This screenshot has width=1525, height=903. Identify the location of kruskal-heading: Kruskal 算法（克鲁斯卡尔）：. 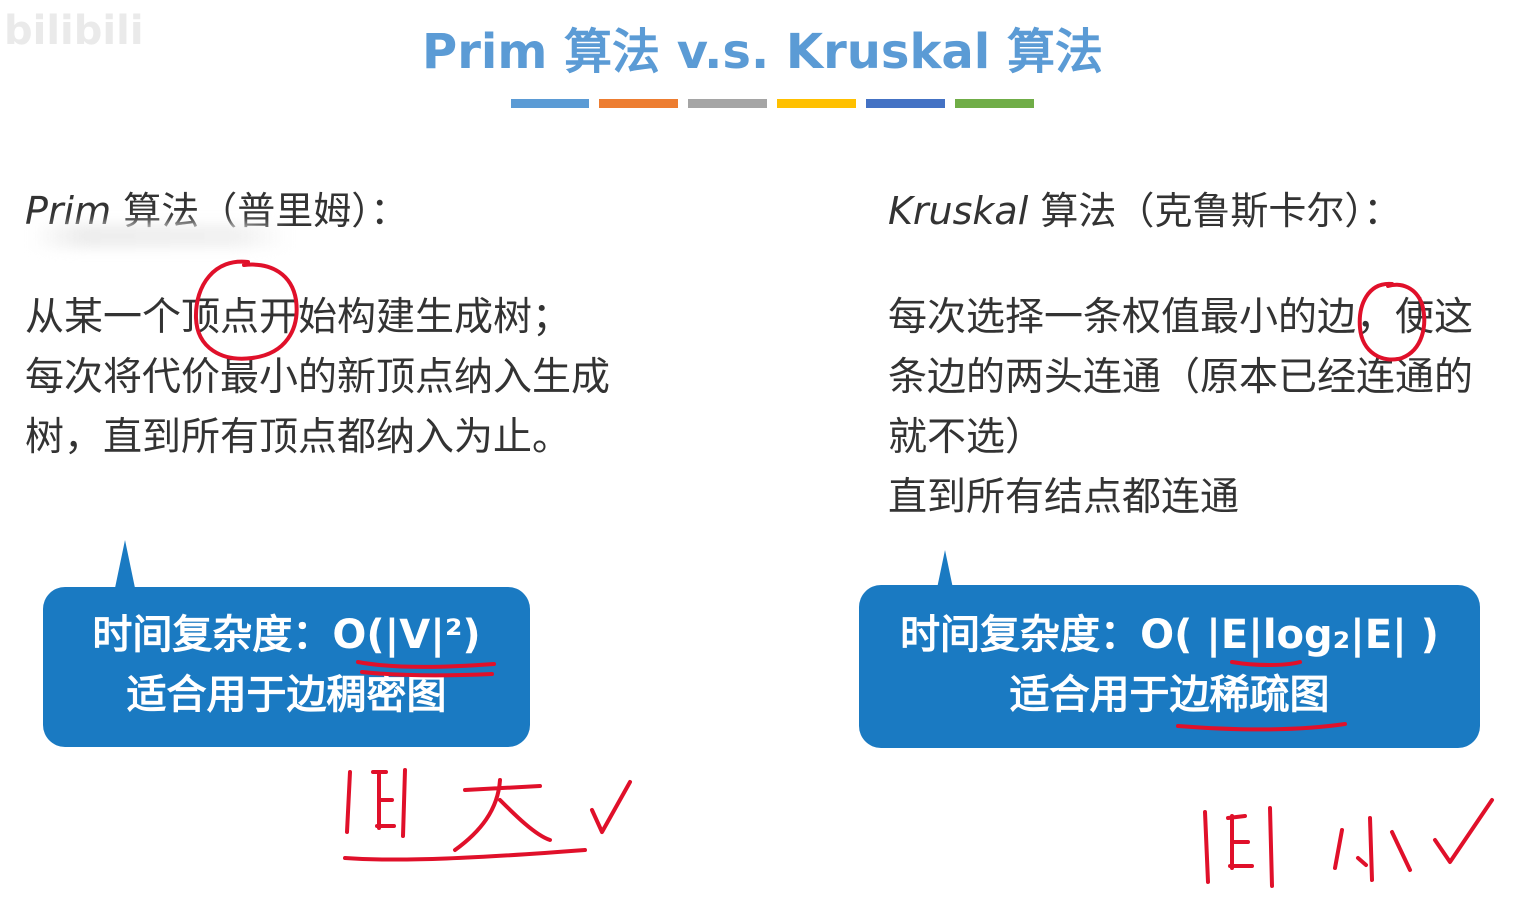
(1144, 207).